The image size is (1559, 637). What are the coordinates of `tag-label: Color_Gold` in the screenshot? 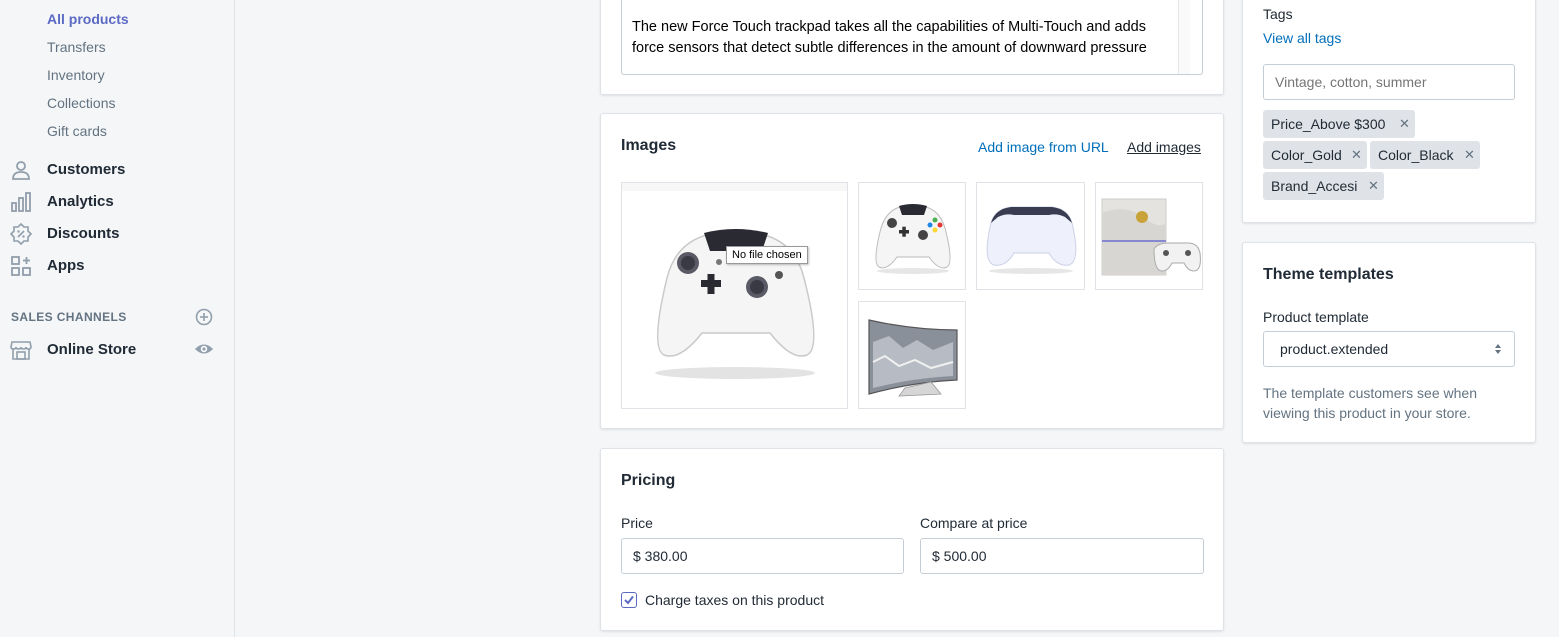 It's located at (1306, 155).